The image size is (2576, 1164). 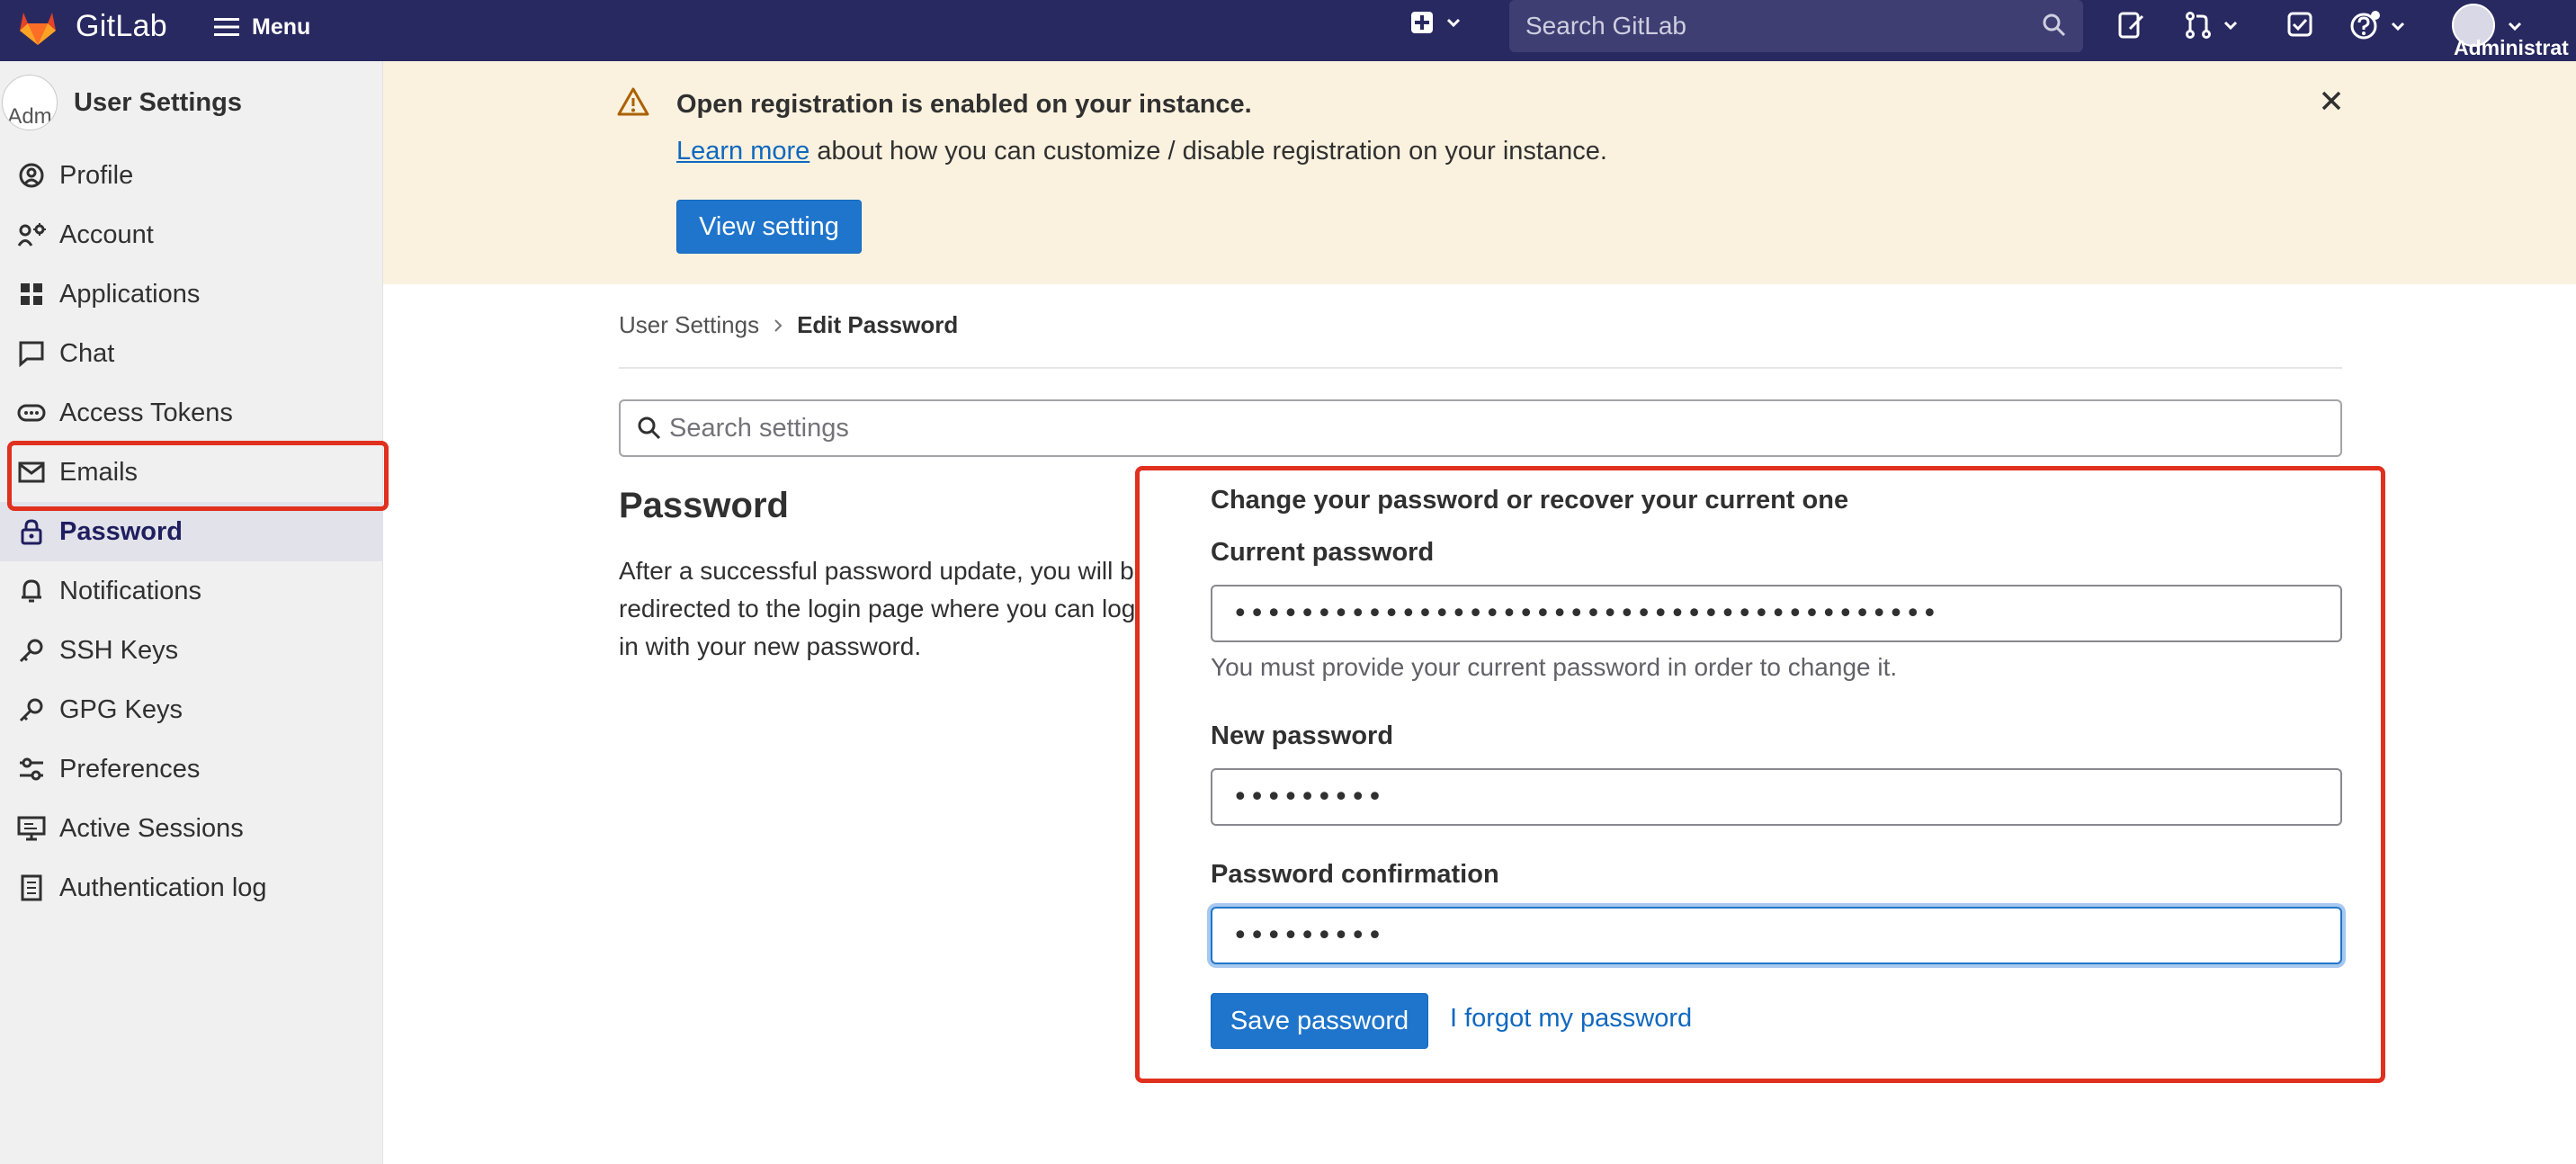 I want to click on help-button, so click(x=2377, y=26).